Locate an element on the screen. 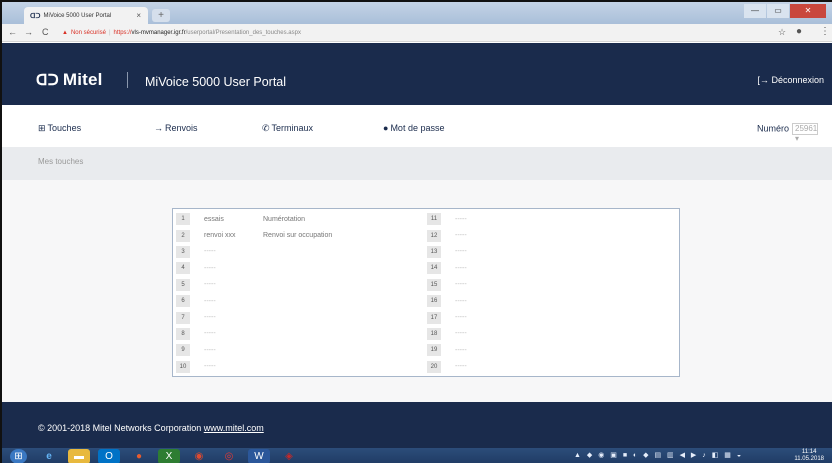 The width and height of the screenshot is (832, 463). key-row: 4 ----- is located at coordinates (254, 268).